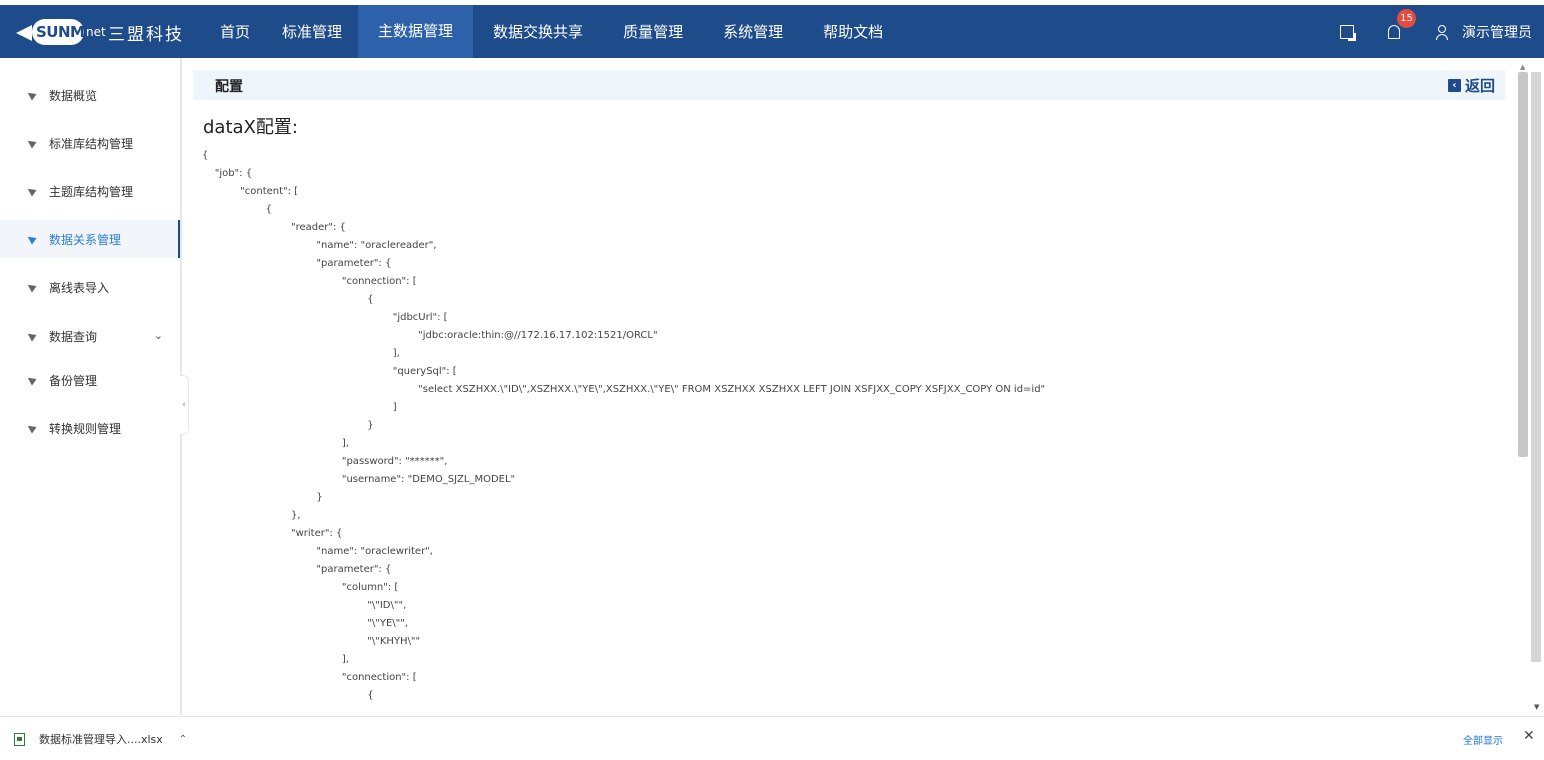 The image size is (1544, 760). I want to click on nav-system-management: 系统管理, so click(753, 31).